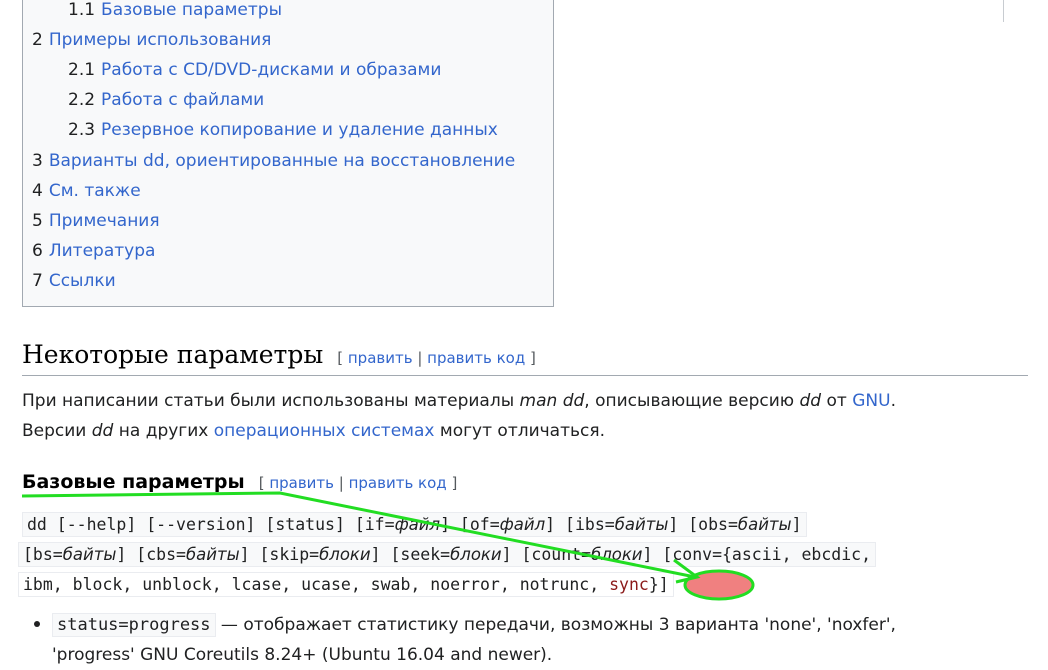 This screenshot has height=670, width=1048. What do you see at coordinates (271, 70) in the screenshot?
I see `toc-label: Работа с CD/DVD-дисками и образами` at bounding box center [271, 70].